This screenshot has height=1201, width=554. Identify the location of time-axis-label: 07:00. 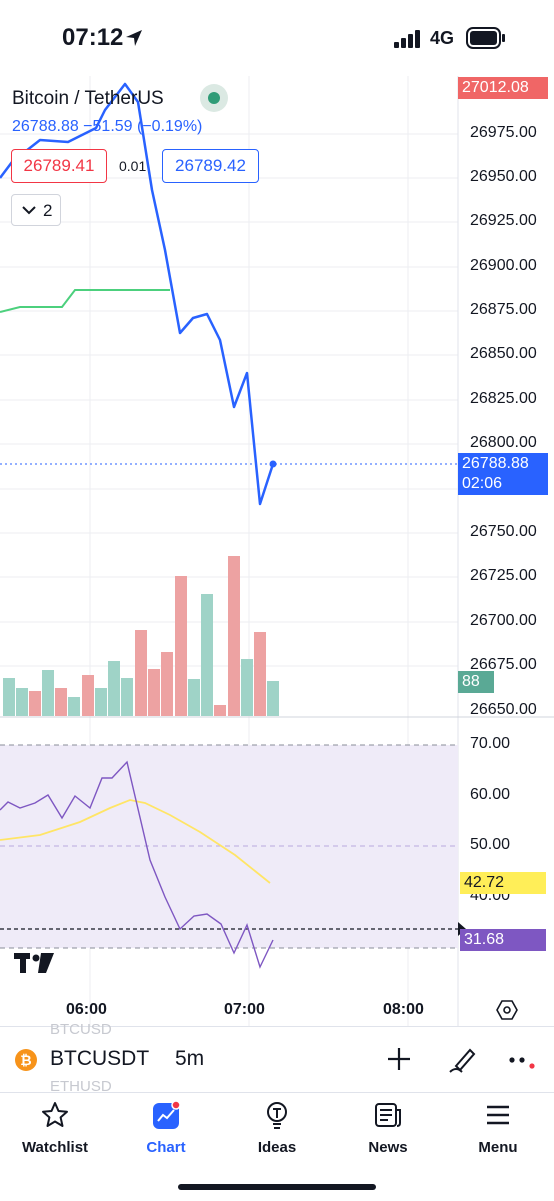
(244, 1009).